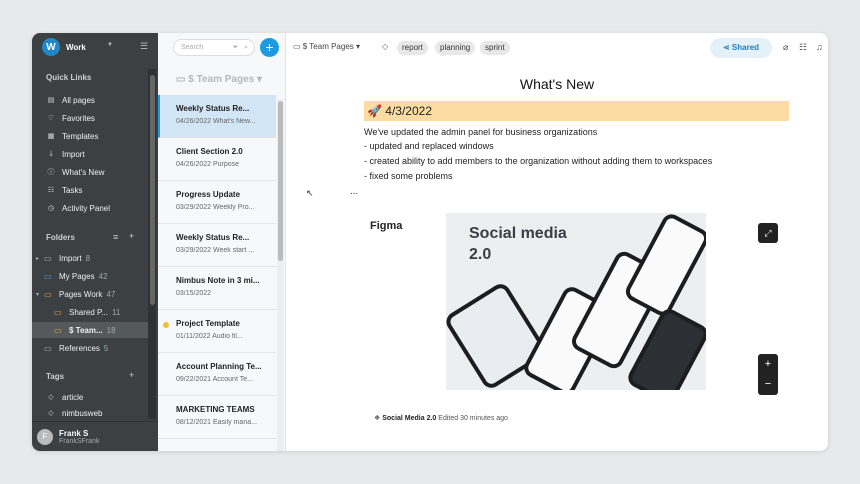 Image resolution: width=860 pixels, height=484 pixels. Describe the element at coordinates (99, 413) in the screenshot. I see `tag-item: ◇ nimbusweb` at that location.